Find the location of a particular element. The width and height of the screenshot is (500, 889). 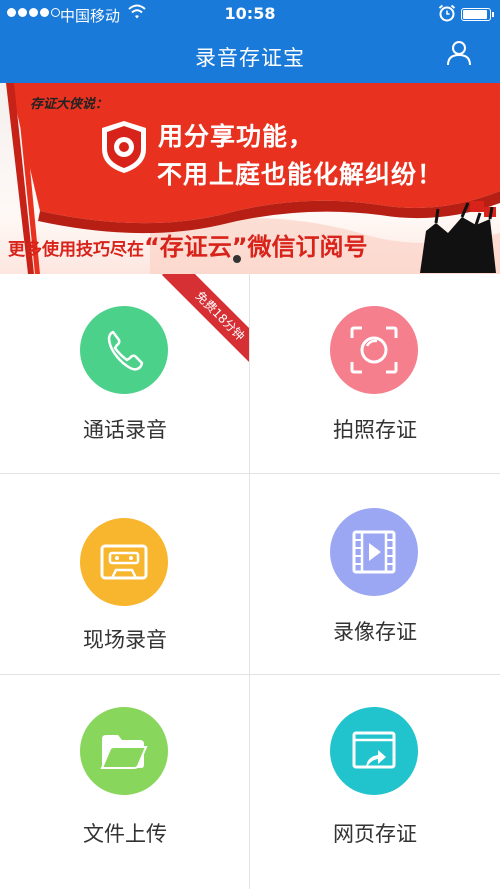

feature-label: 现场录音 is located at coordinates (125, 640).